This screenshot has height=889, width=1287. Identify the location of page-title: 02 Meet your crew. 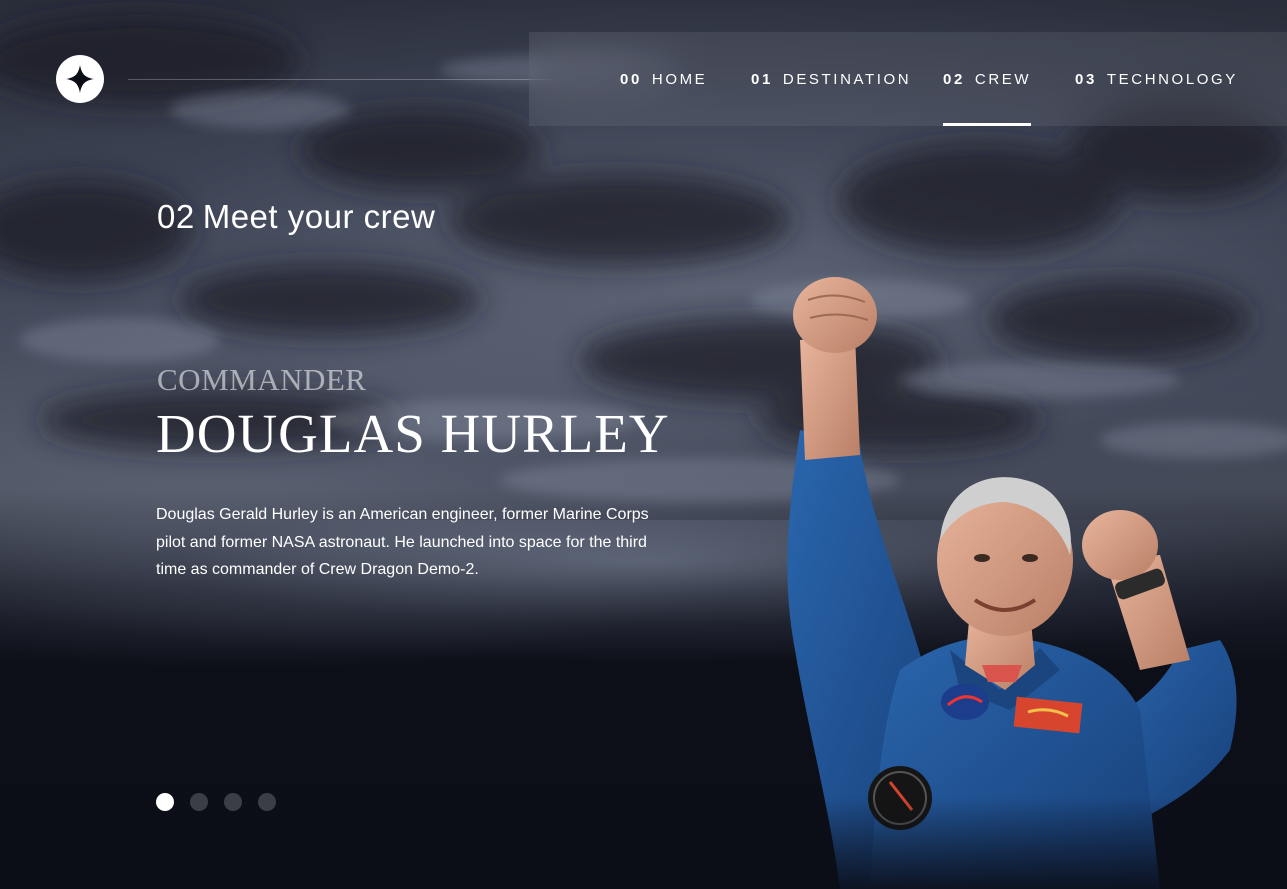
(296, 217).